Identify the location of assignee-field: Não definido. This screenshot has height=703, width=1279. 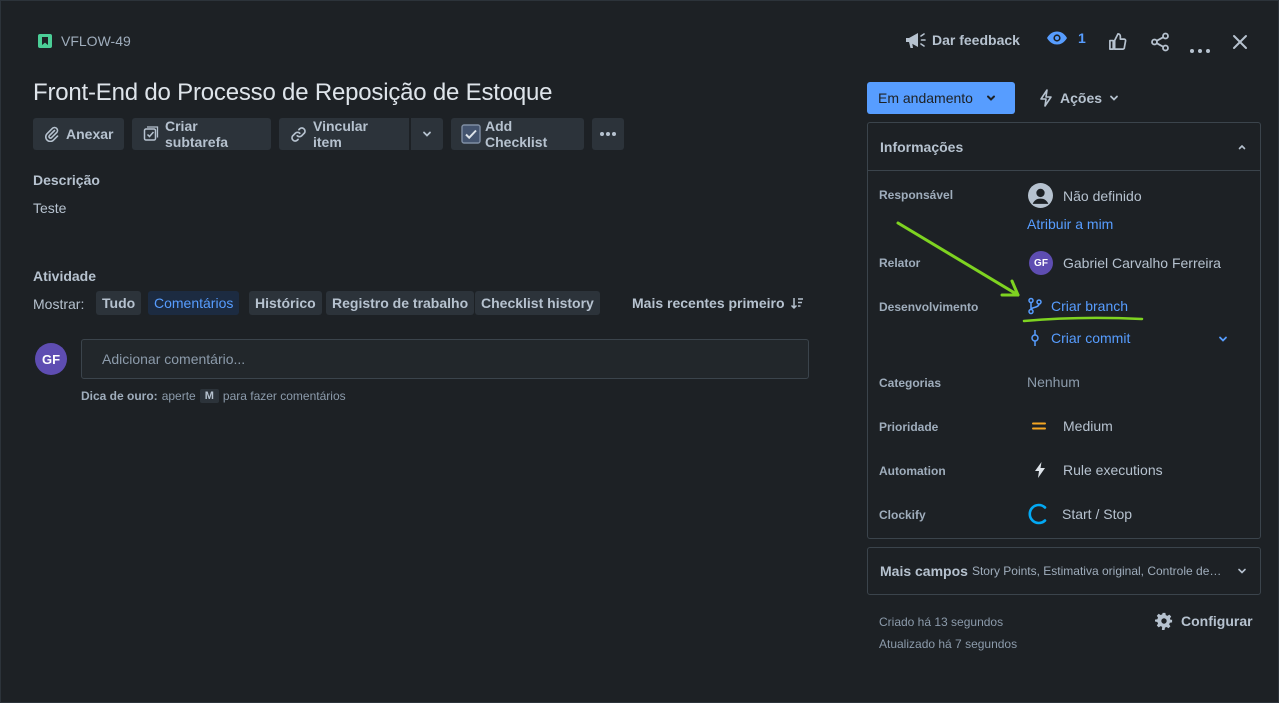
(1085, 195).